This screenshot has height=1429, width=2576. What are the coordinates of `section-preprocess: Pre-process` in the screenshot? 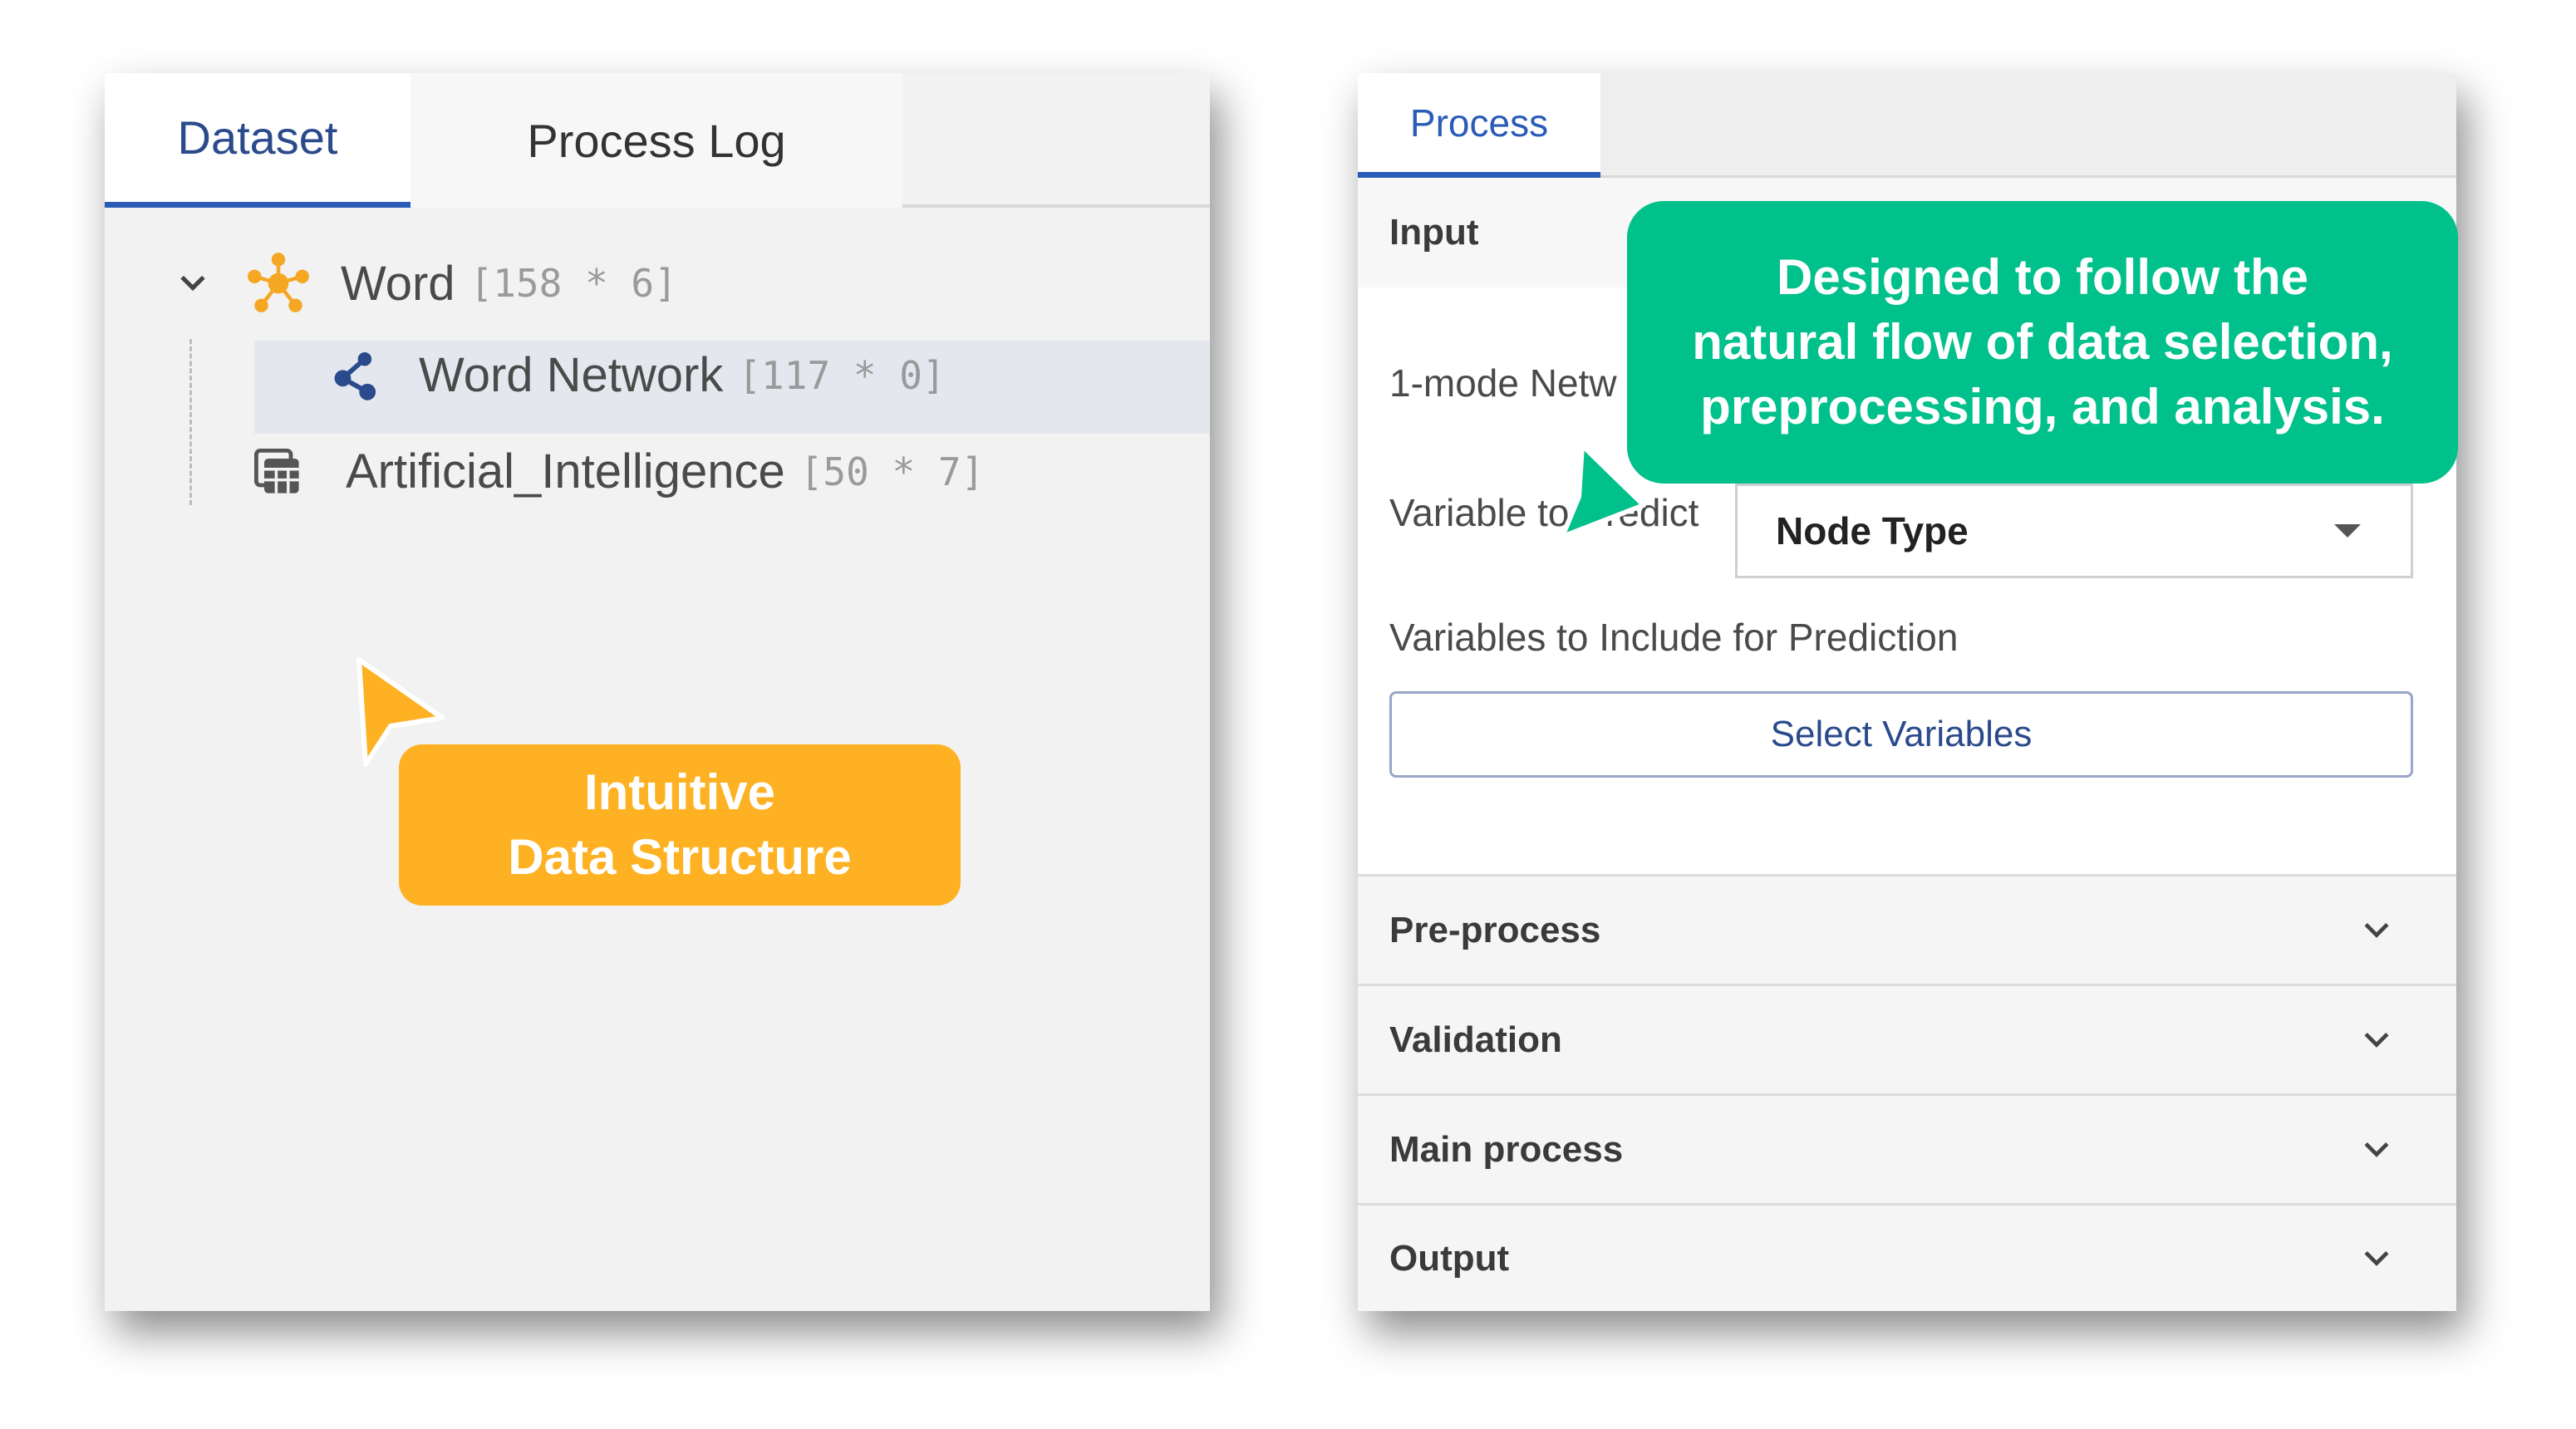 It's located at (1907, 929).